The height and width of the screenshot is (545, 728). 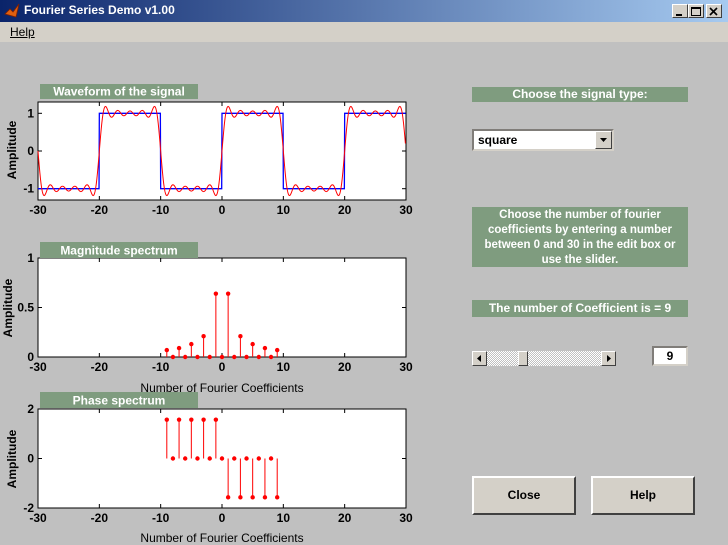 I want to click on x-tick-label: -30, so click(x=38, y=210).